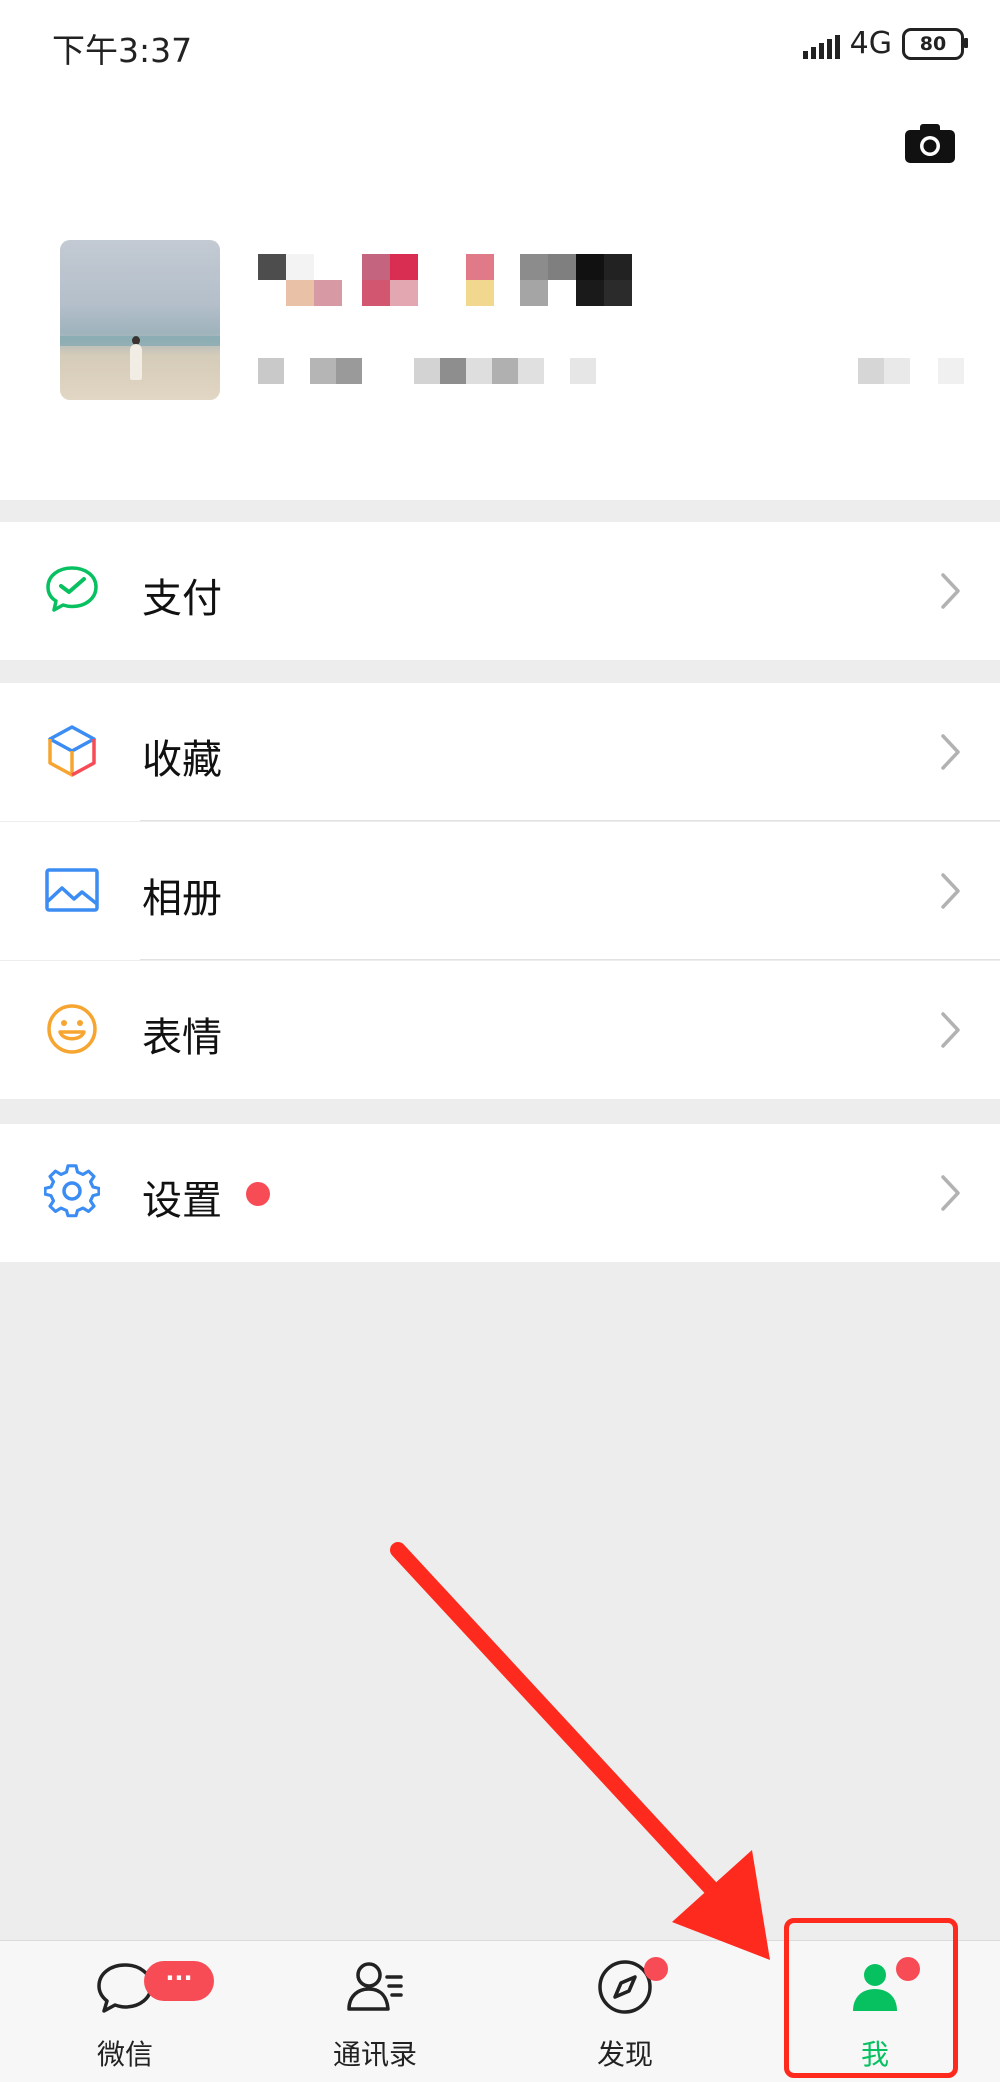  What do you see at coordinates (930, 143) in the screenshot?
I see `camera-icon` at bounding box center [930, 143].